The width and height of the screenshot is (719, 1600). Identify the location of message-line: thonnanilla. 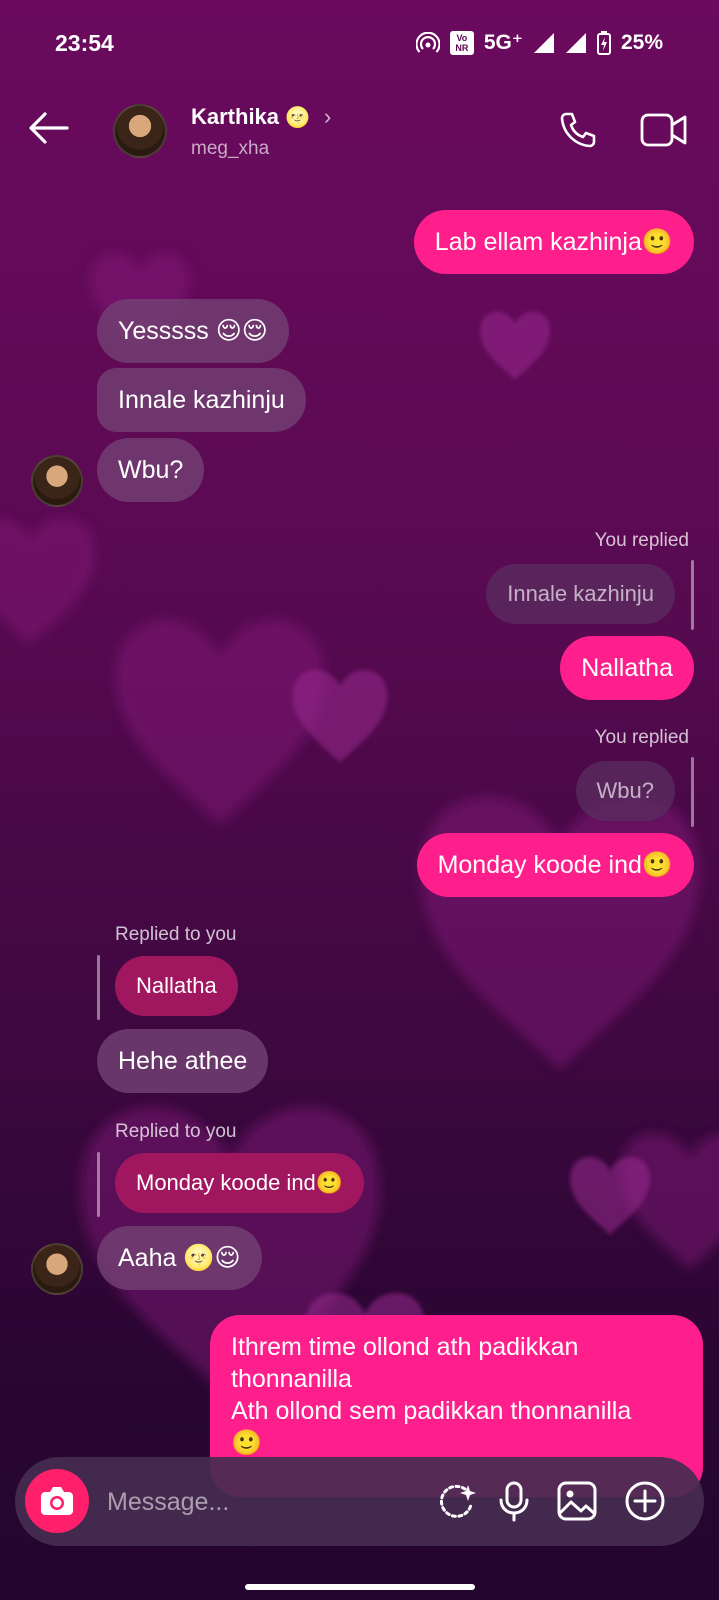
(291, 1379).